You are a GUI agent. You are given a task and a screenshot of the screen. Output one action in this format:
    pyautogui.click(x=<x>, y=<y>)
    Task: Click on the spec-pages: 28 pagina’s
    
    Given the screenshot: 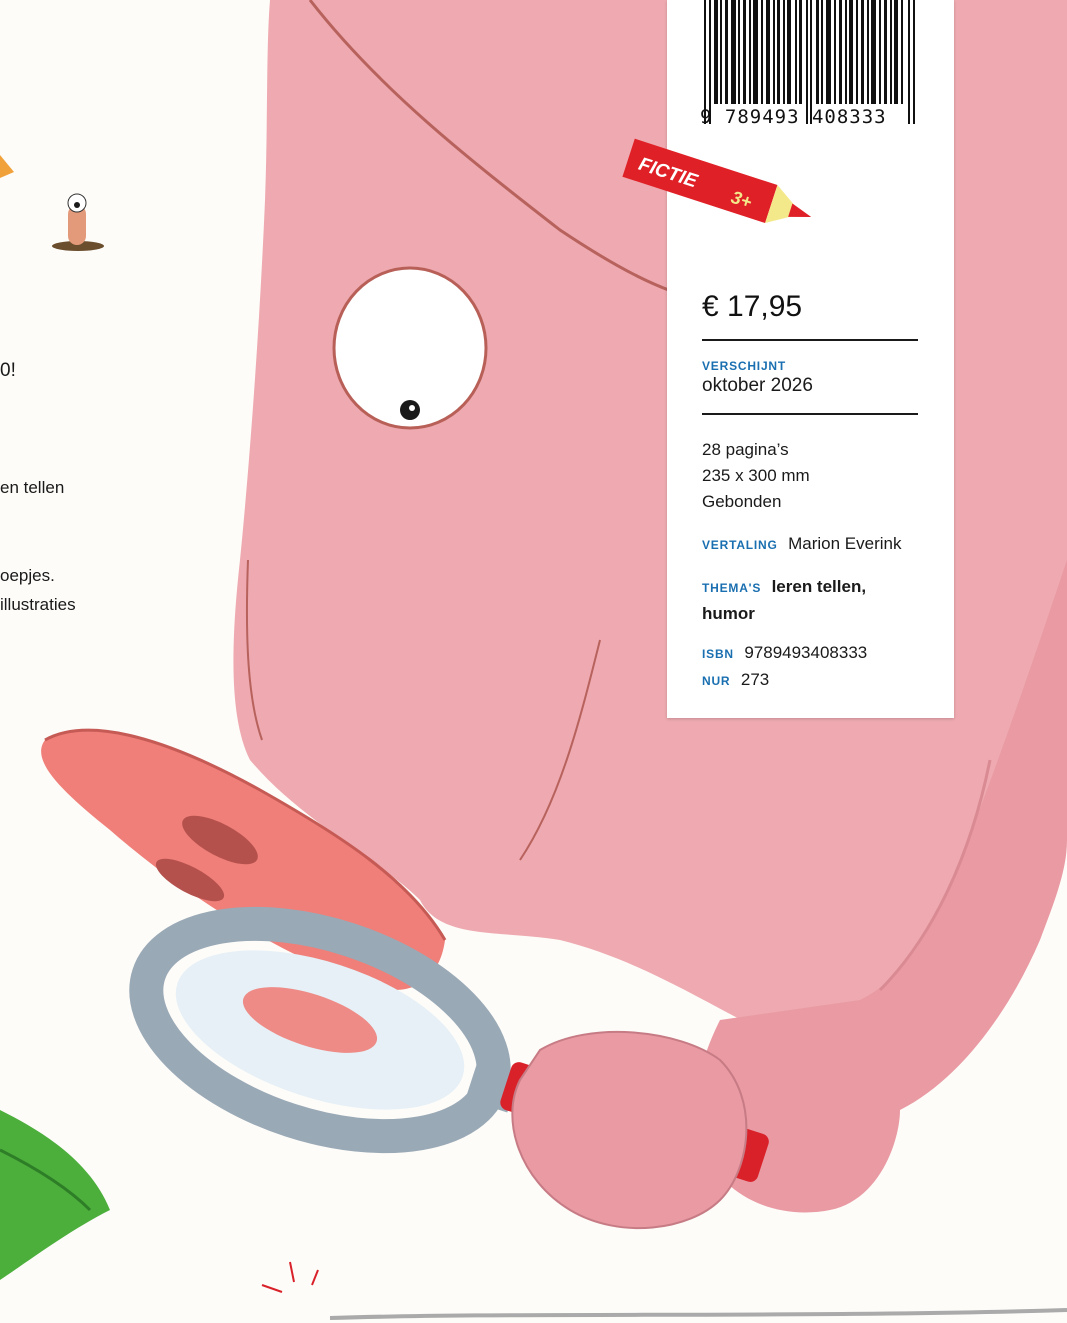 What is the action you would take?
    pyautogui.click(x=745, y=449)
    